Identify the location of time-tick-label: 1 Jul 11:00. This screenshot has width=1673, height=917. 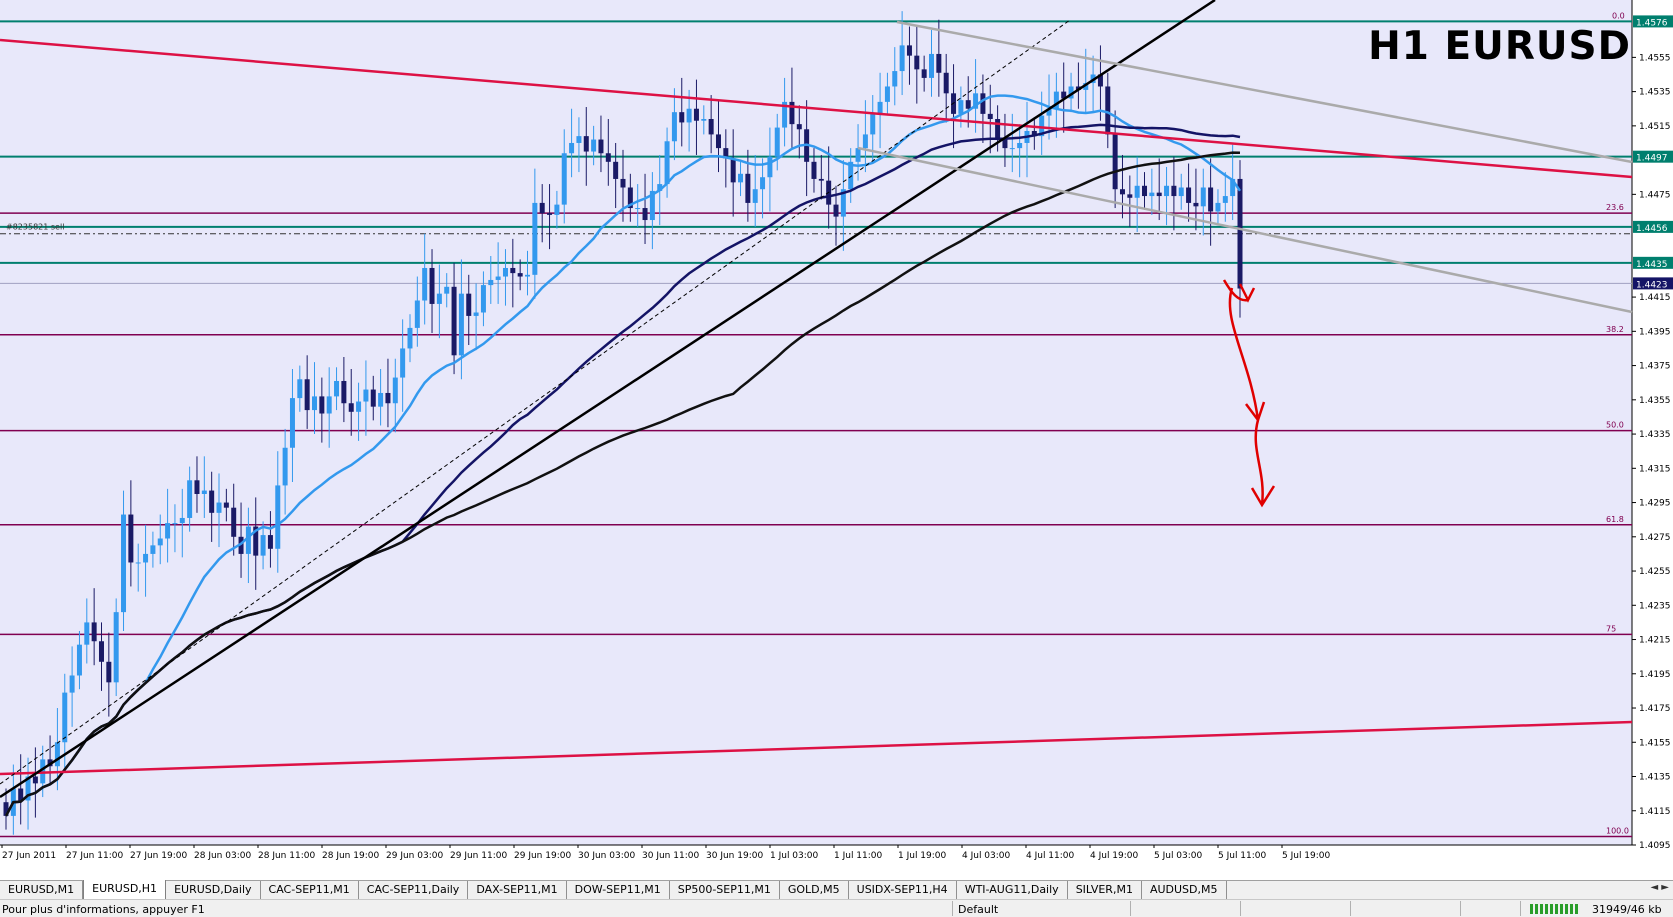
(858, 856).